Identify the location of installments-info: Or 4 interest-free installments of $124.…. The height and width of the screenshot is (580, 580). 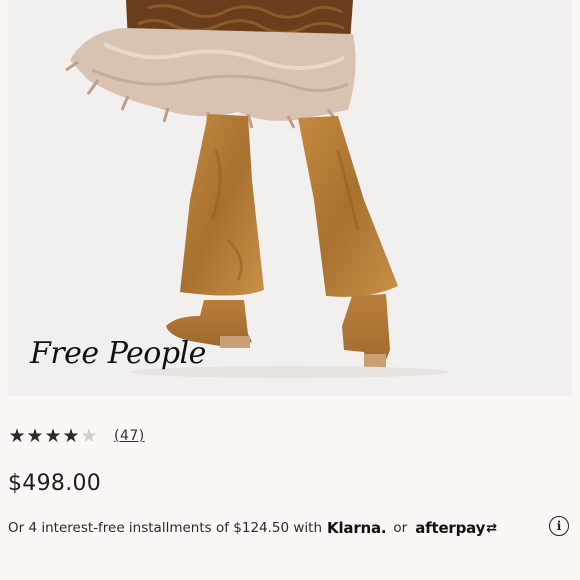
(252, 528).